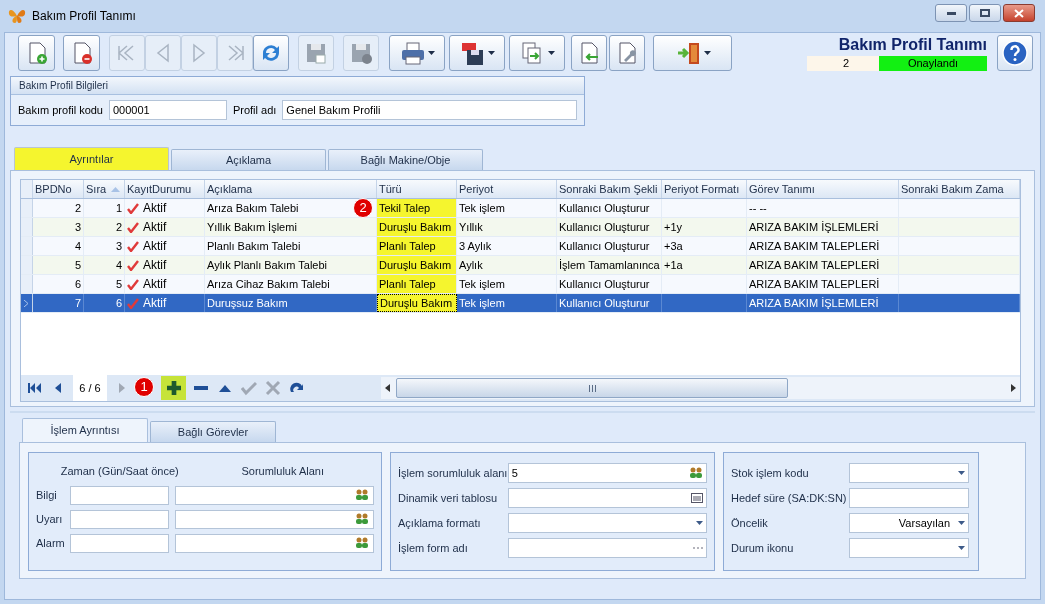  Describe the element at coordinates (933, 63) in the screenshot. I see `status-label: Onaylandı` at that location.